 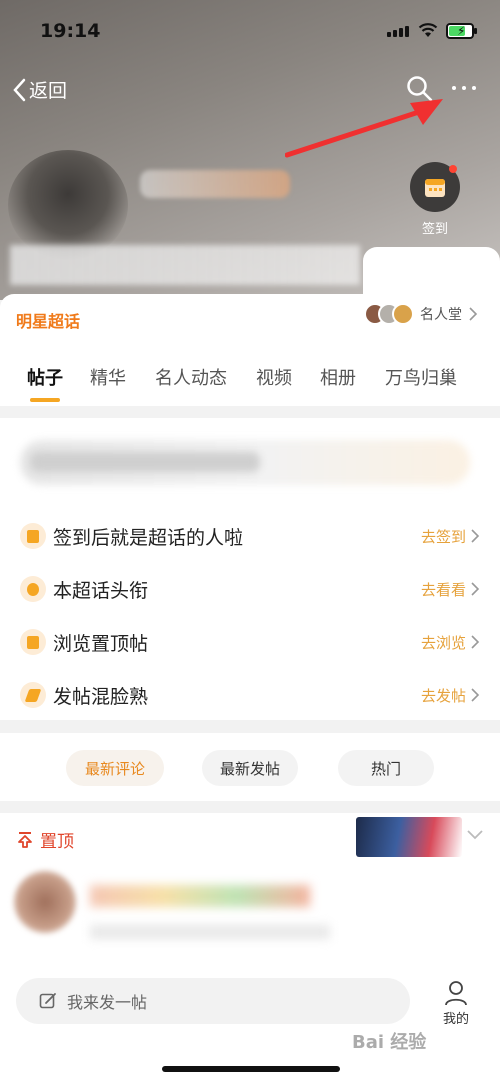 What do you see at coordinates (461, 31) in the screenshot?
I see `battery-icon: ⚡` at bounding box center [461, 31].